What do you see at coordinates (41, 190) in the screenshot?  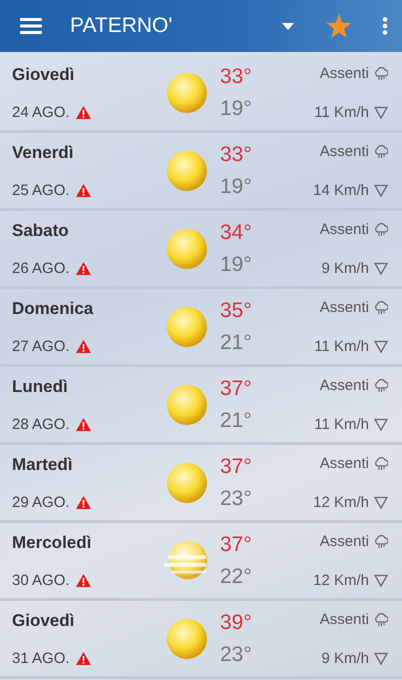 I see `date-label: 25 AGO.` at bounding box center [41, 190].